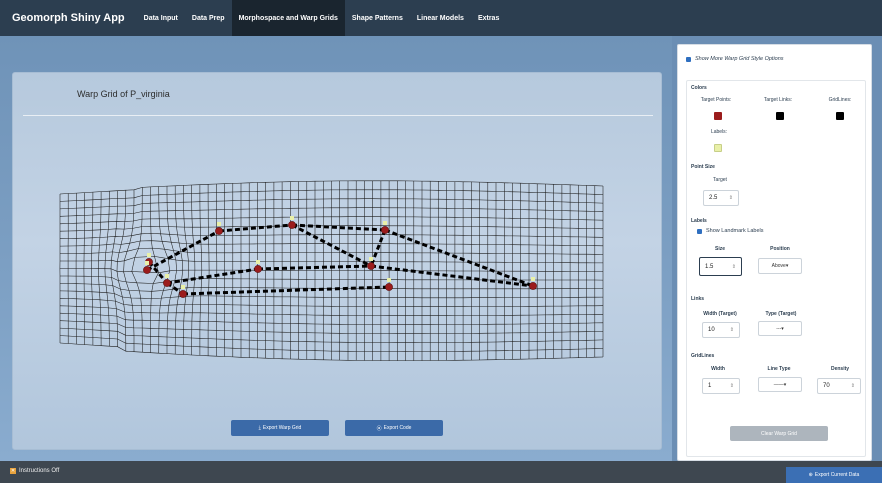 The image size is (882, 483). Describe the element at coordinates (720, 314) in the screenshot. I see `link-width-label: Width (Target)` at that location.